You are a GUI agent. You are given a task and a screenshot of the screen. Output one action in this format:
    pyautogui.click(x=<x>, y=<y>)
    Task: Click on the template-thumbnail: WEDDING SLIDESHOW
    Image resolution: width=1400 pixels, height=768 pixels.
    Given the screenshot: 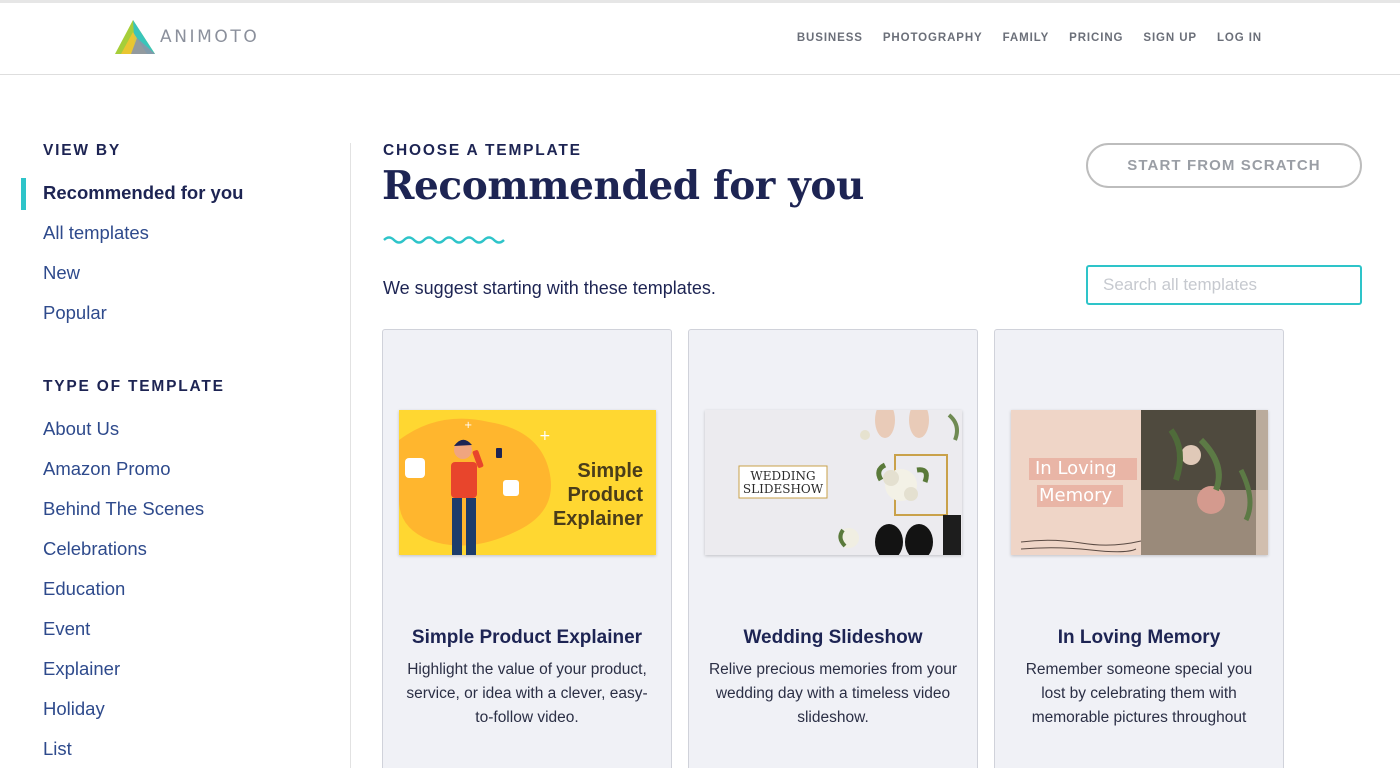 What is the action you would take?
    pyautogui.click(x=833, y=482)
    